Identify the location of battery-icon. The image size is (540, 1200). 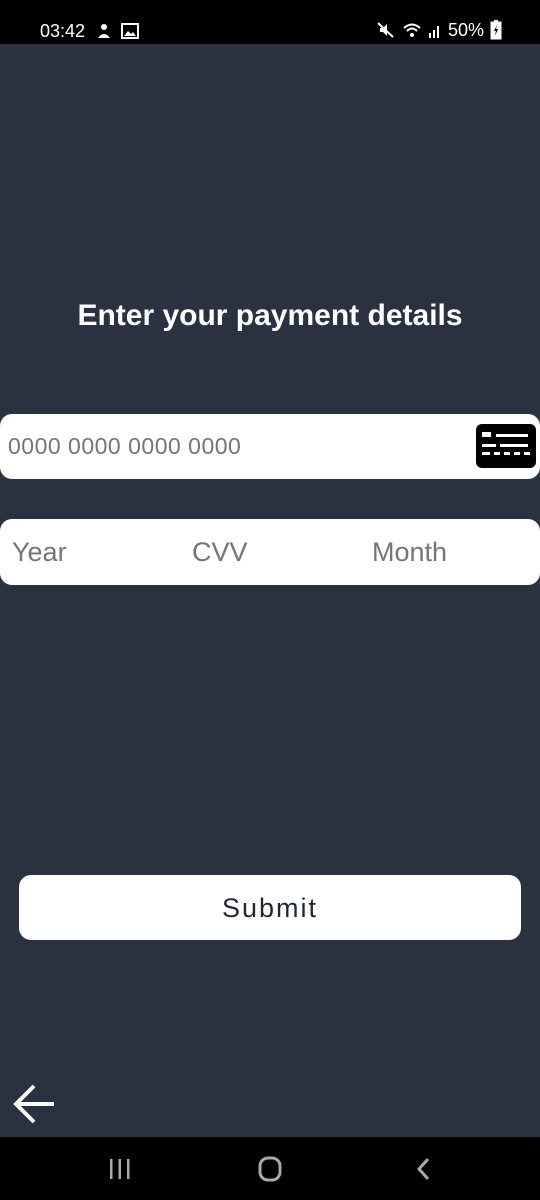
(496, 30).